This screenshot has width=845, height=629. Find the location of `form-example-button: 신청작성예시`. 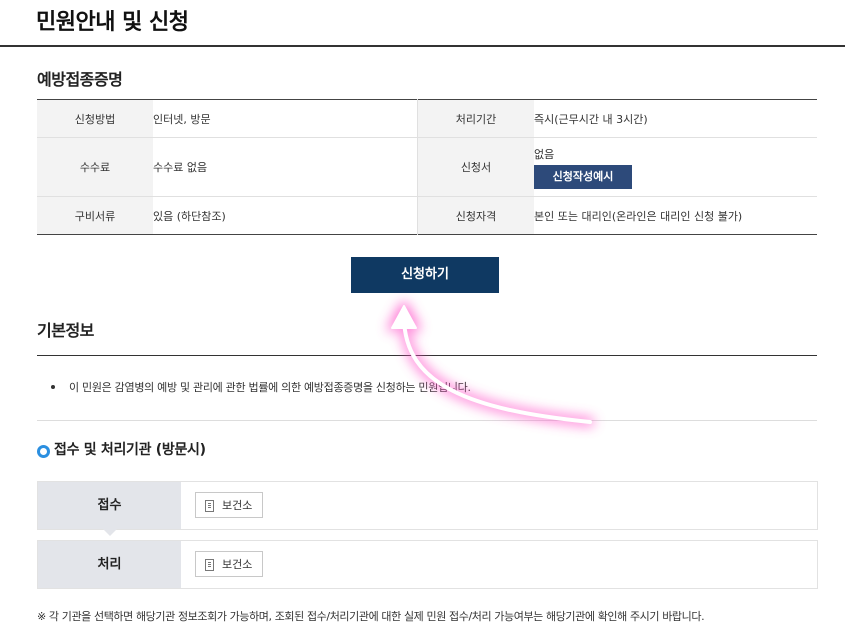

form-example-button: 신청작성예시 is located at coordinates (583, 176).